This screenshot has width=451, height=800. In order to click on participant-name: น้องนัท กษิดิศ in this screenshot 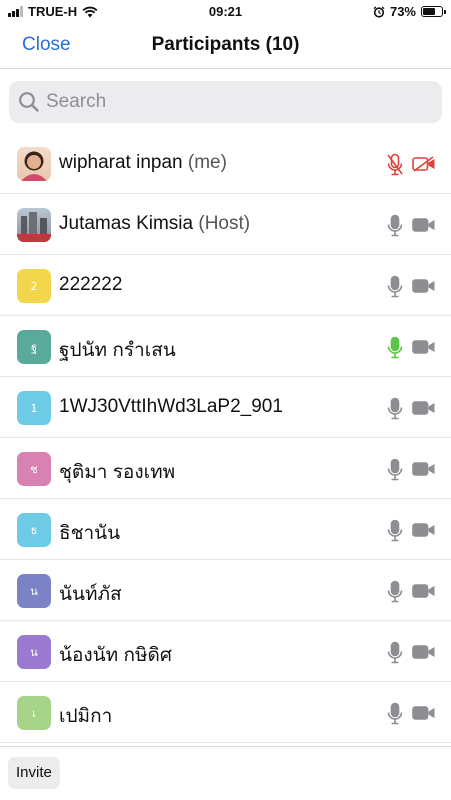, I will do `click(115, 655)`.